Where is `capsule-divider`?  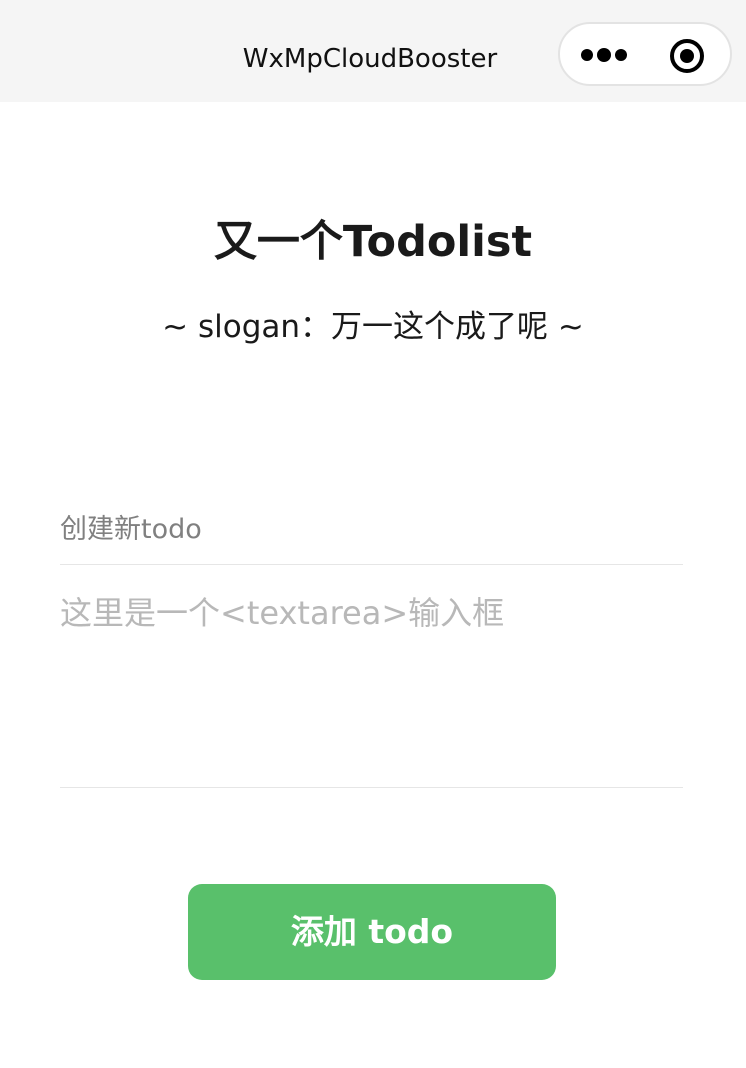 capsule-divider is located at coordinates (646, 55).